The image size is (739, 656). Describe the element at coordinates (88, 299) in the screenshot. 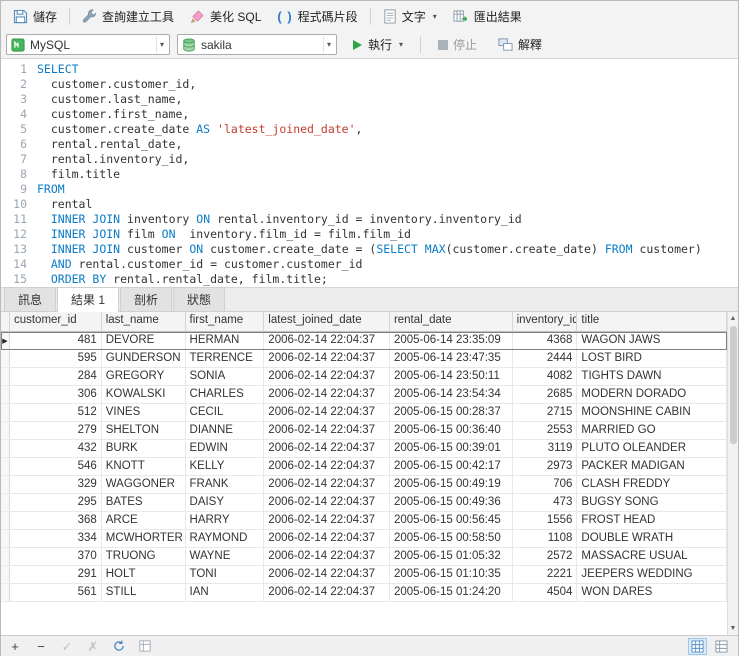

I see `tab-result-1: 結果 1` at that location.